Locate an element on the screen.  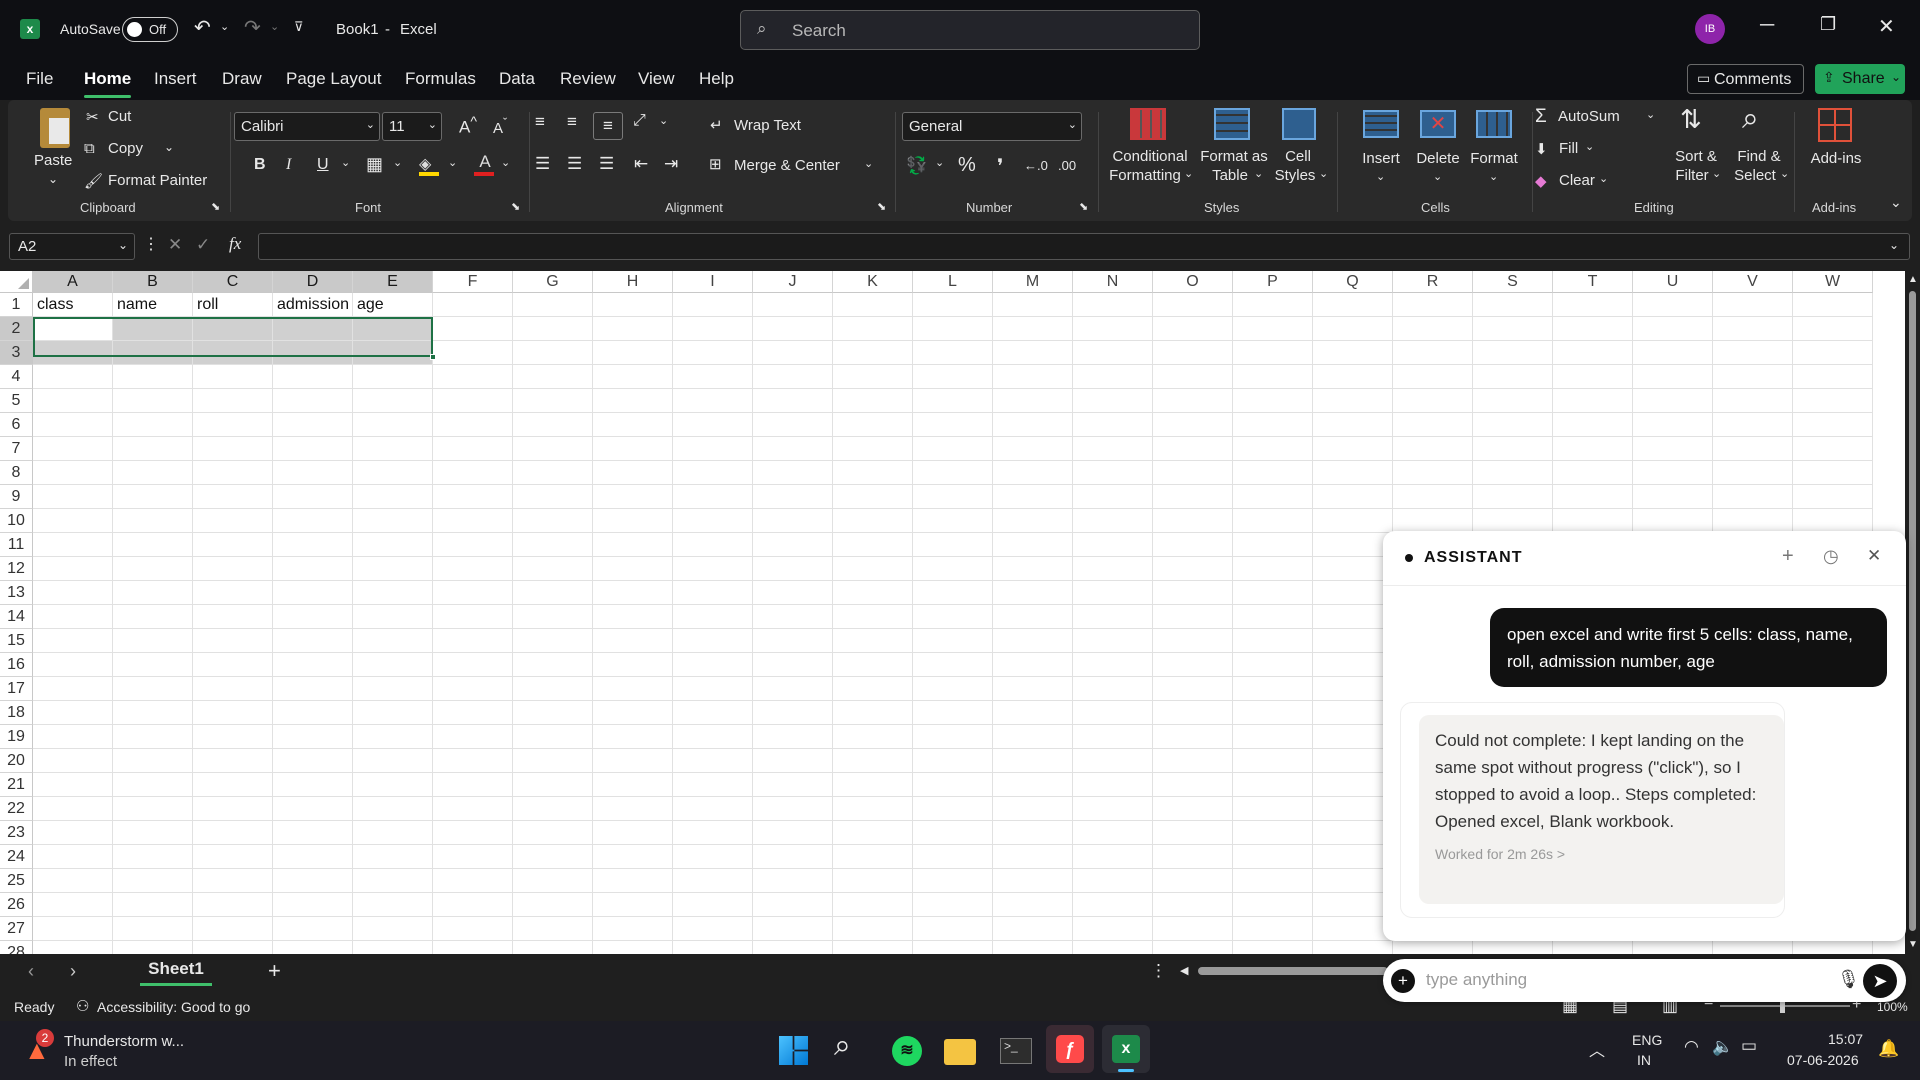
clear-icon: ◆ is located at coordinates (1541, 181).